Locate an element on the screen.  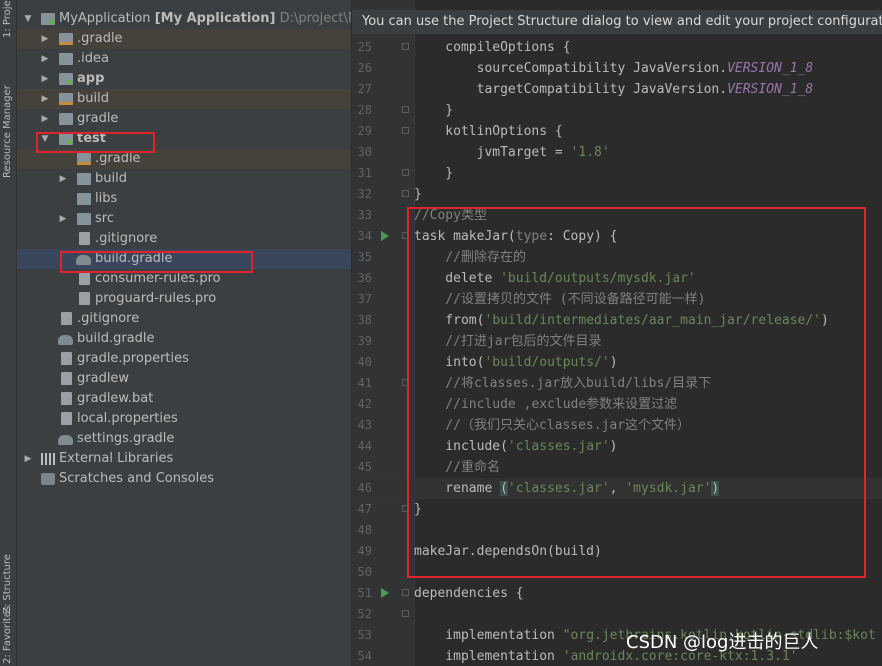
tree-item-label: build is located at coordinates (111, 178).